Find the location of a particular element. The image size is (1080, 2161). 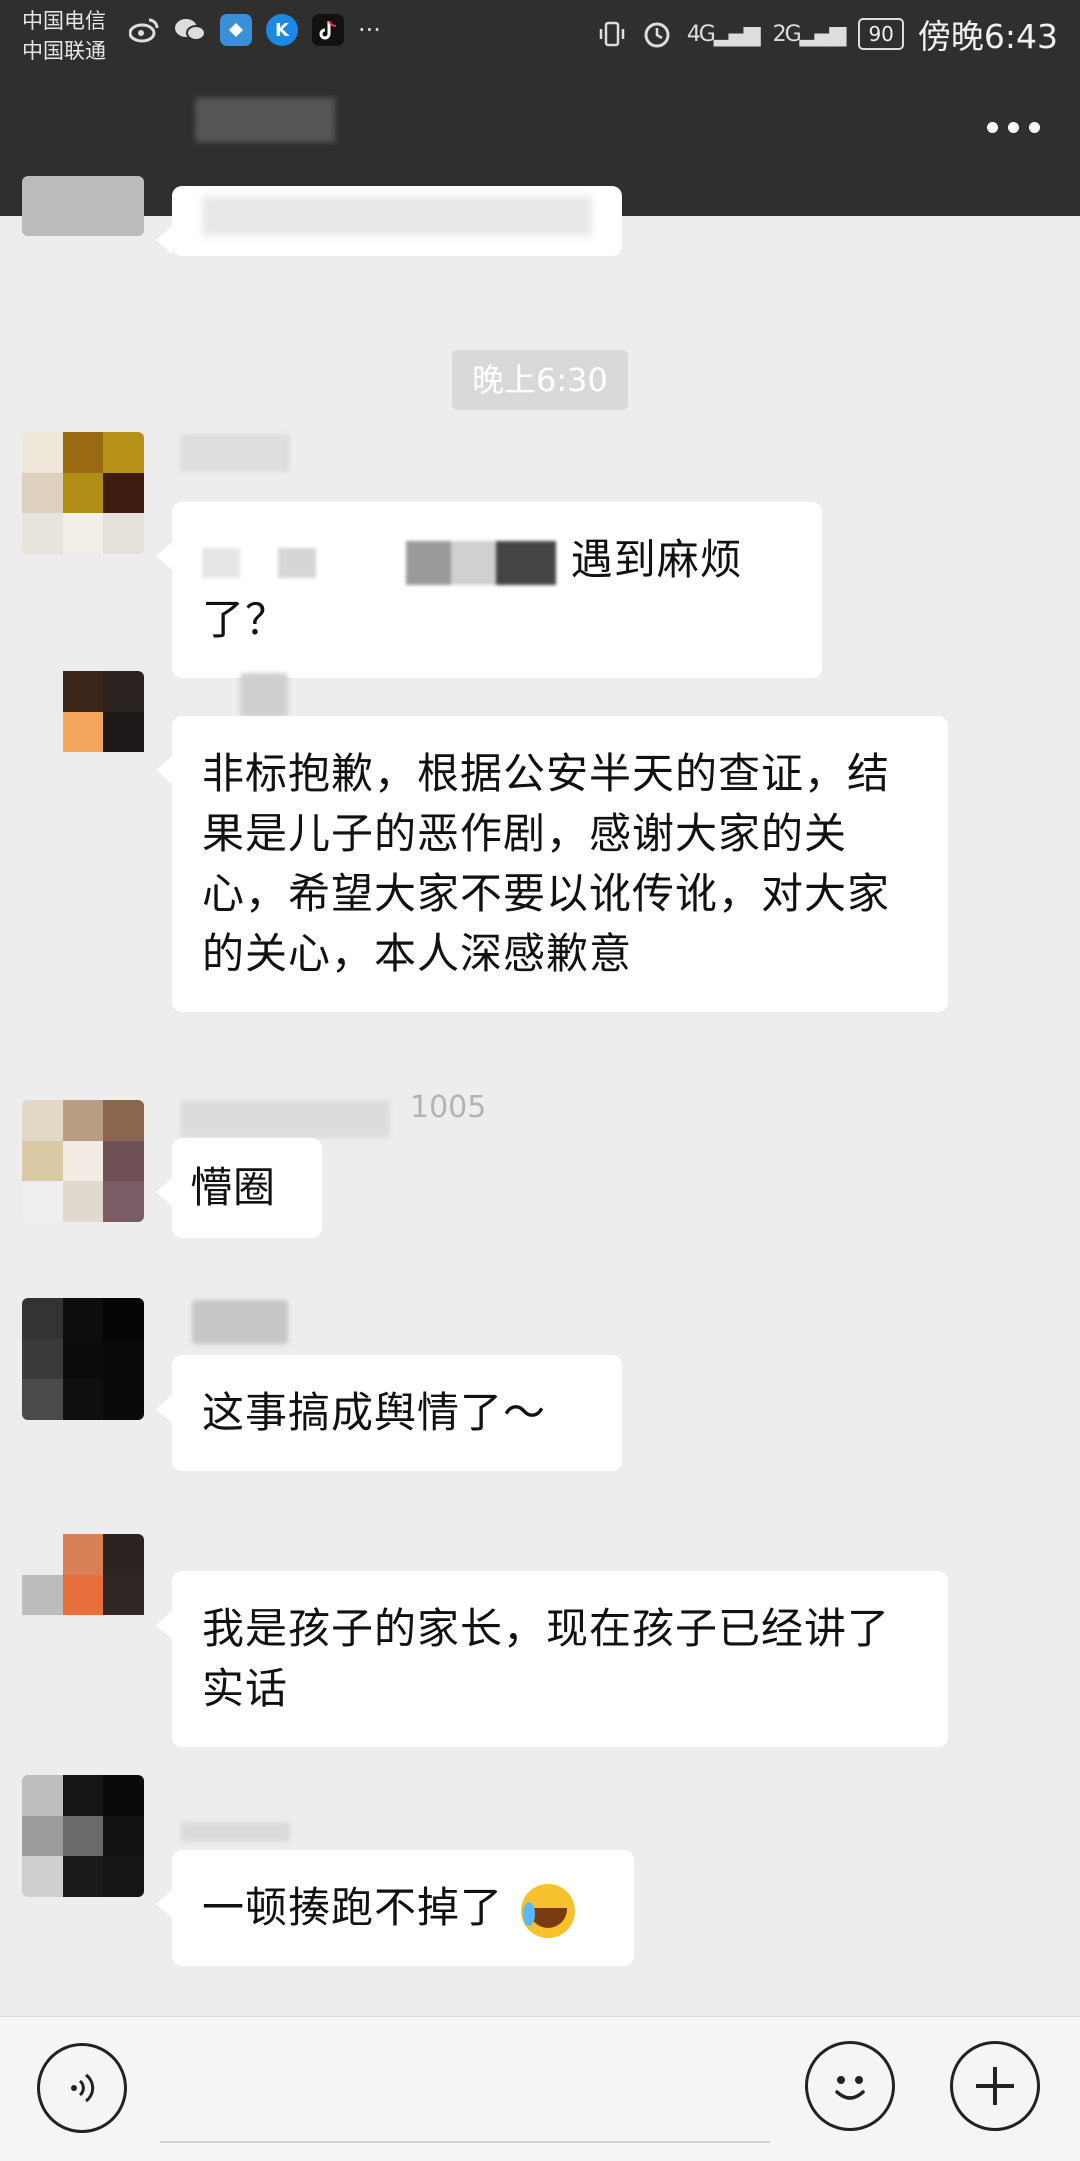

more-notifications: ··· is located at coordinates (369, 30).